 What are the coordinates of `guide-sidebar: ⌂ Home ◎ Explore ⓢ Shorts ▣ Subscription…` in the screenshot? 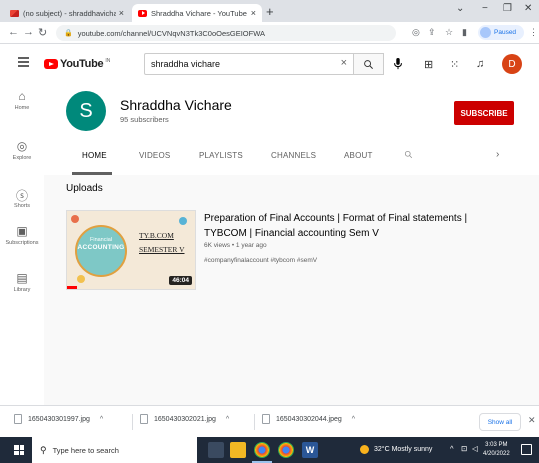 It's located at (22, 244).